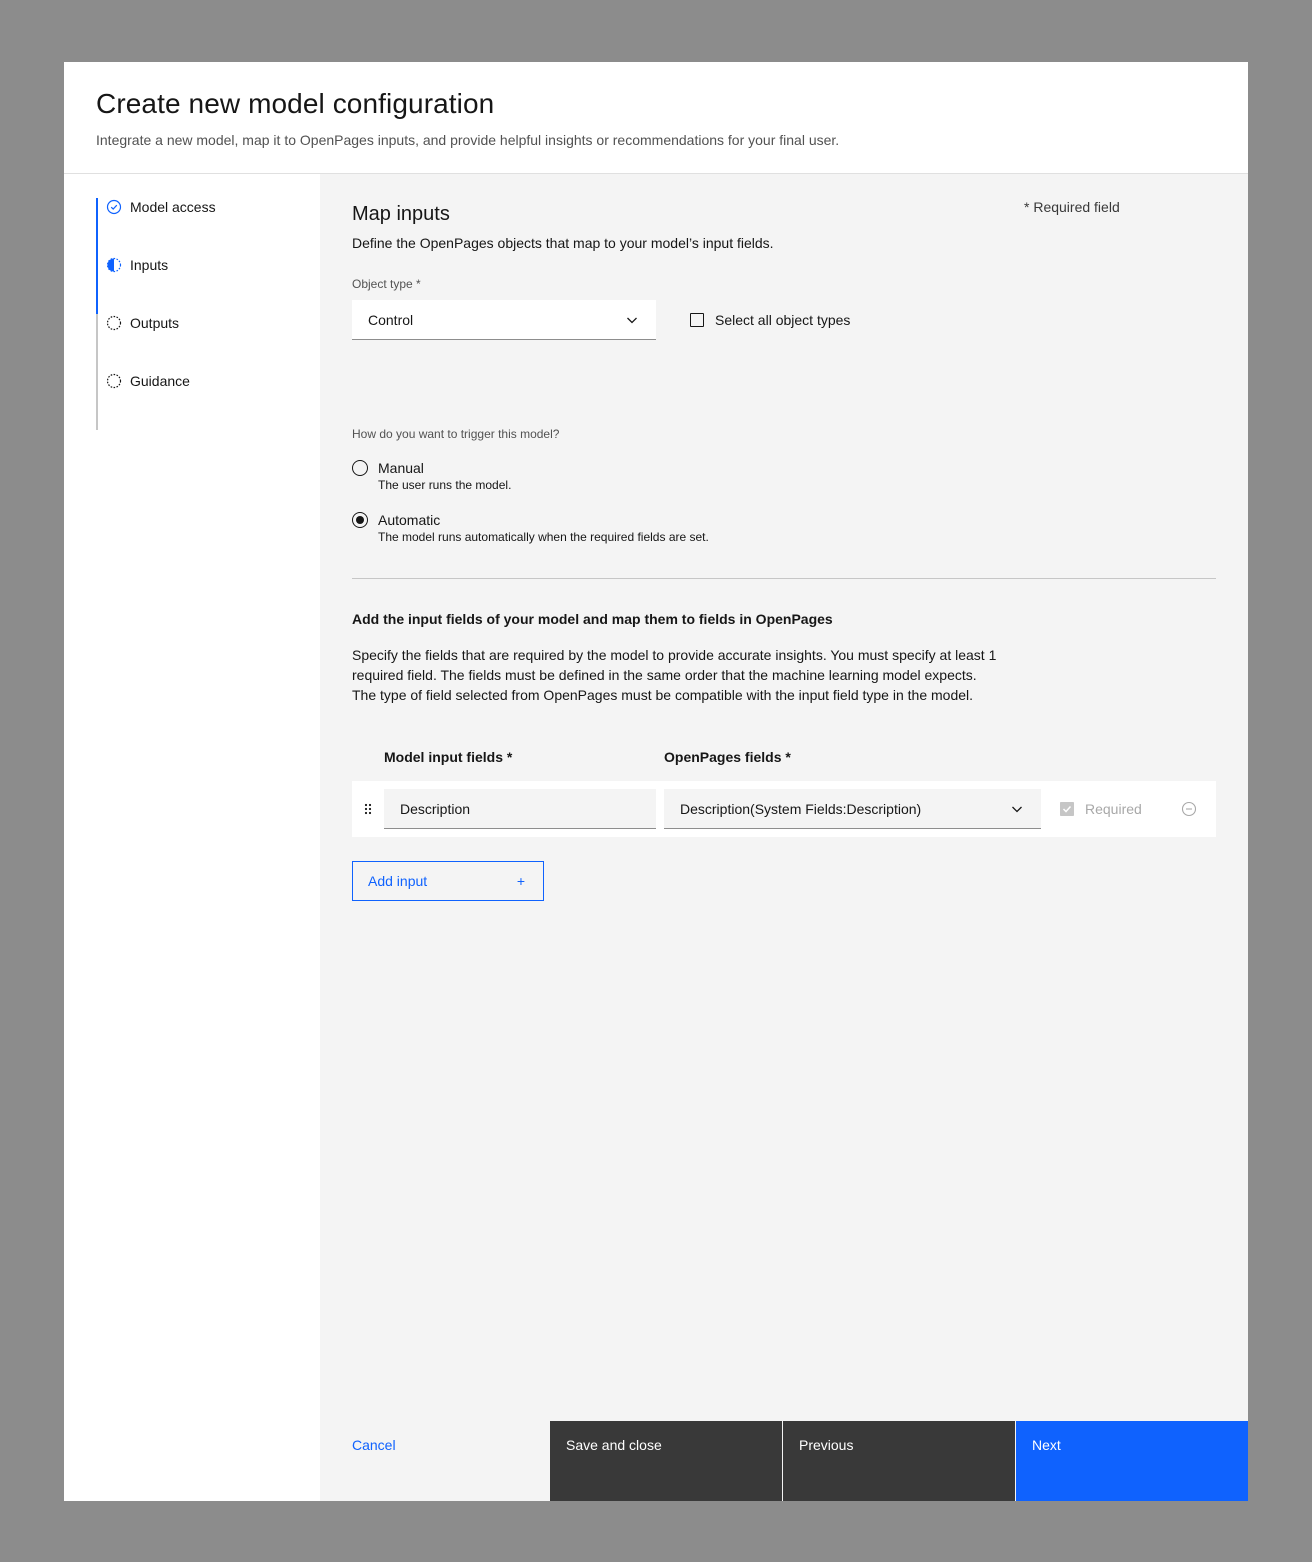  I want to click on add-input-button: Add input +, so click(448, 881).